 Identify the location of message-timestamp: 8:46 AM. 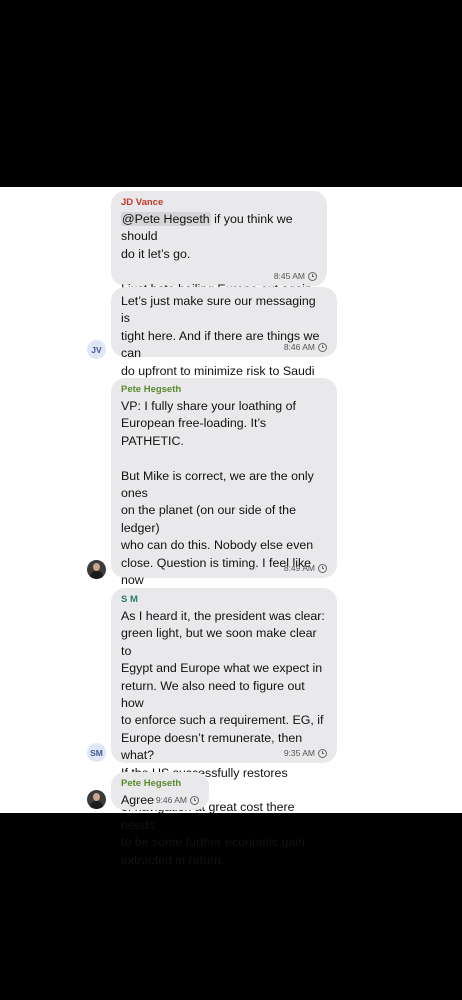
(305, 347).